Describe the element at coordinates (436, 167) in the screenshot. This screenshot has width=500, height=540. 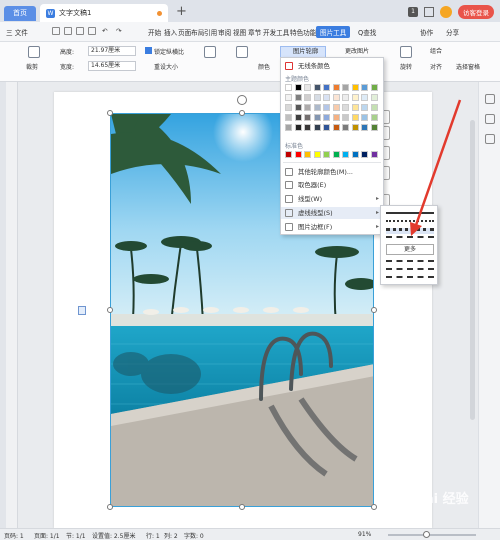
I see `annotation-arrow` at that location.